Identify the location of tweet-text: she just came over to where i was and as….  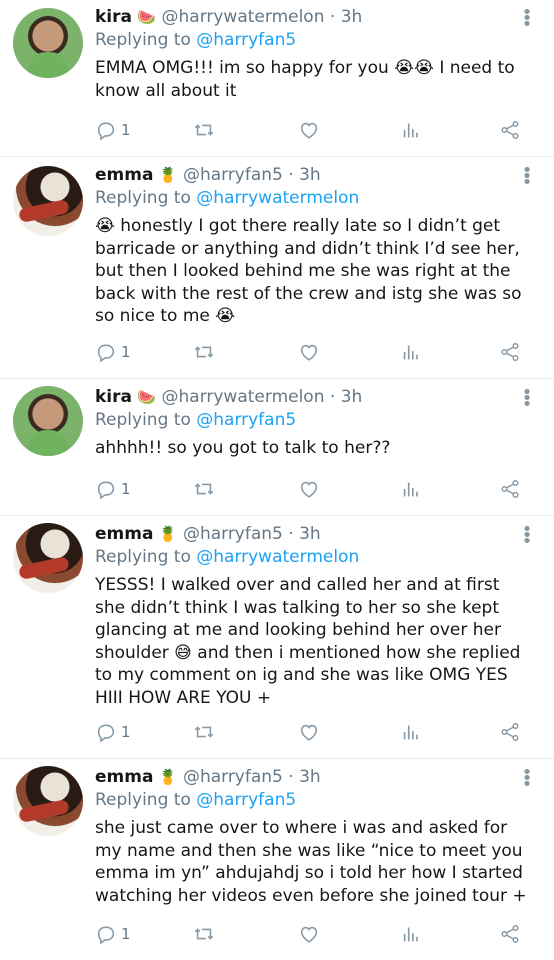
(311, 862).